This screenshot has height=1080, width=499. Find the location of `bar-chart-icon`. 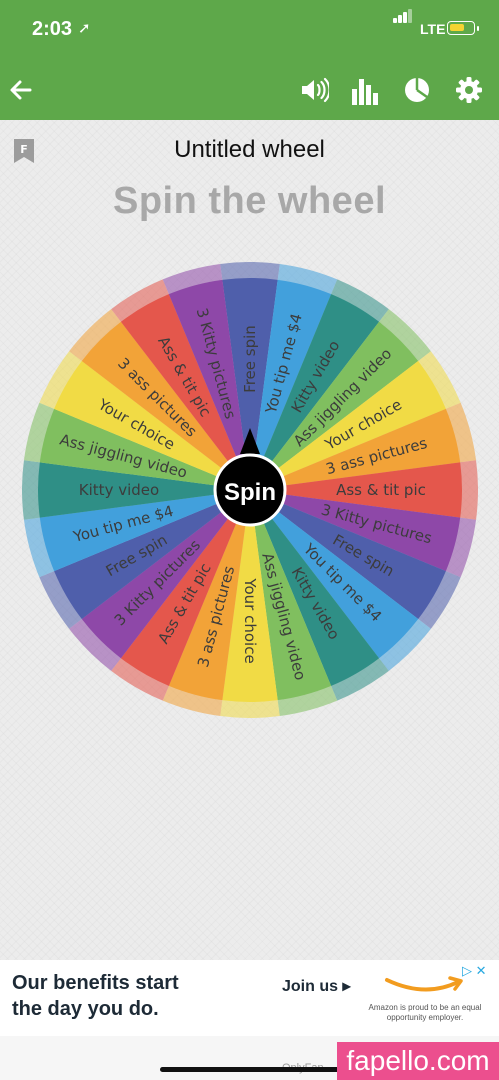

bar-chart-icon is located at coordinates (365, 92).